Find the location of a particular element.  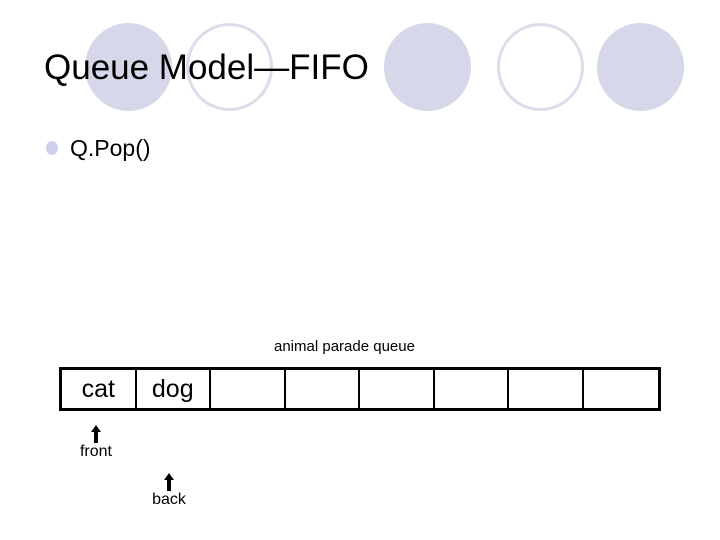

bullet-text: Q.Pop() is located at coordinates (110, 148).